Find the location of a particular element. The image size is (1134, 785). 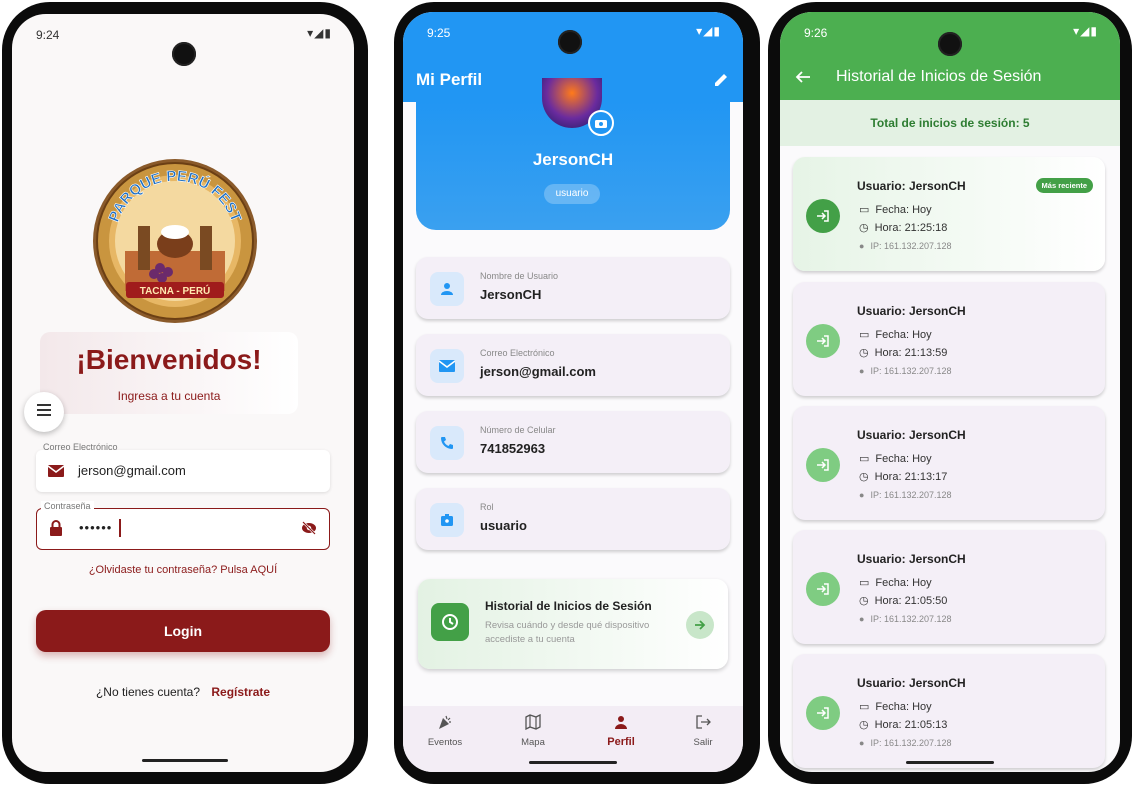

field-value: JersonCH is located at coordinates (511, 294).